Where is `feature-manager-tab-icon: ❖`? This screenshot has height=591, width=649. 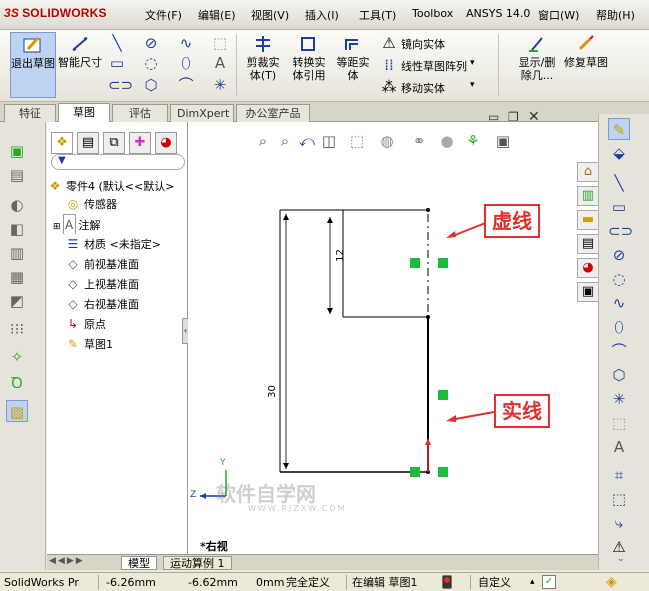 feature-manager-tab-icon: ❖ is located at coordinates (62, 143).